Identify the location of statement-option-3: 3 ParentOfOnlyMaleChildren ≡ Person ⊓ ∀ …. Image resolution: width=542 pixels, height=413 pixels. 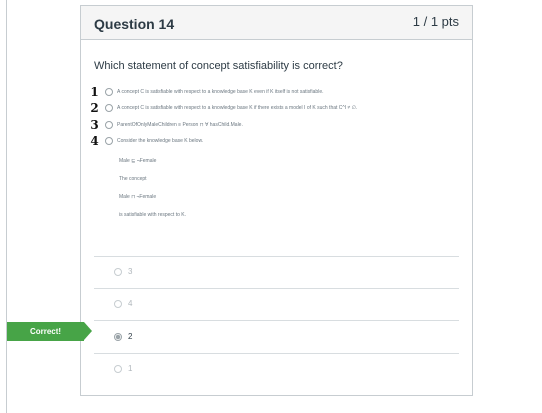
(164, 125).